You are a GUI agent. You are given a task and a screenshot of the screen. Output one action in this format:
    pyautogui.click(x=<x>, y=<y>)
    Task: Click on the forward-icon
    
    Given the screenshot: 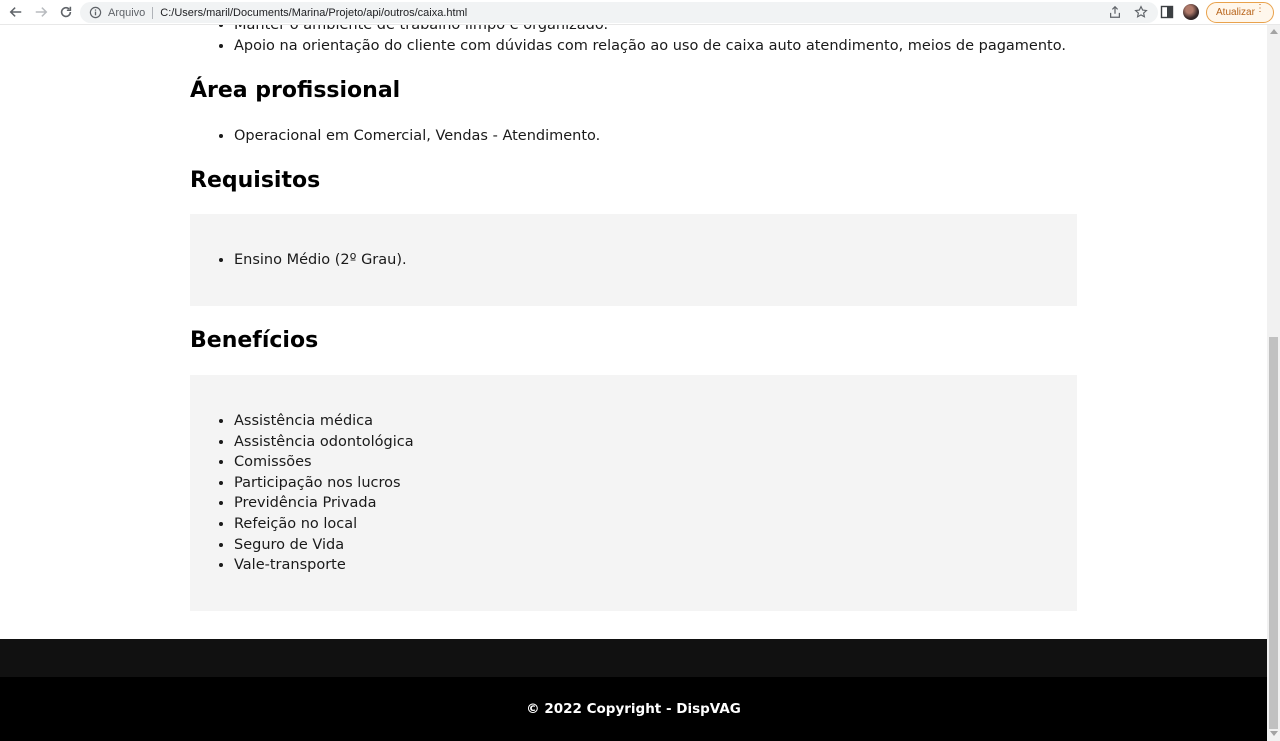 What is the action you would take?
    pyautogui.click(x=41, y=12)
    